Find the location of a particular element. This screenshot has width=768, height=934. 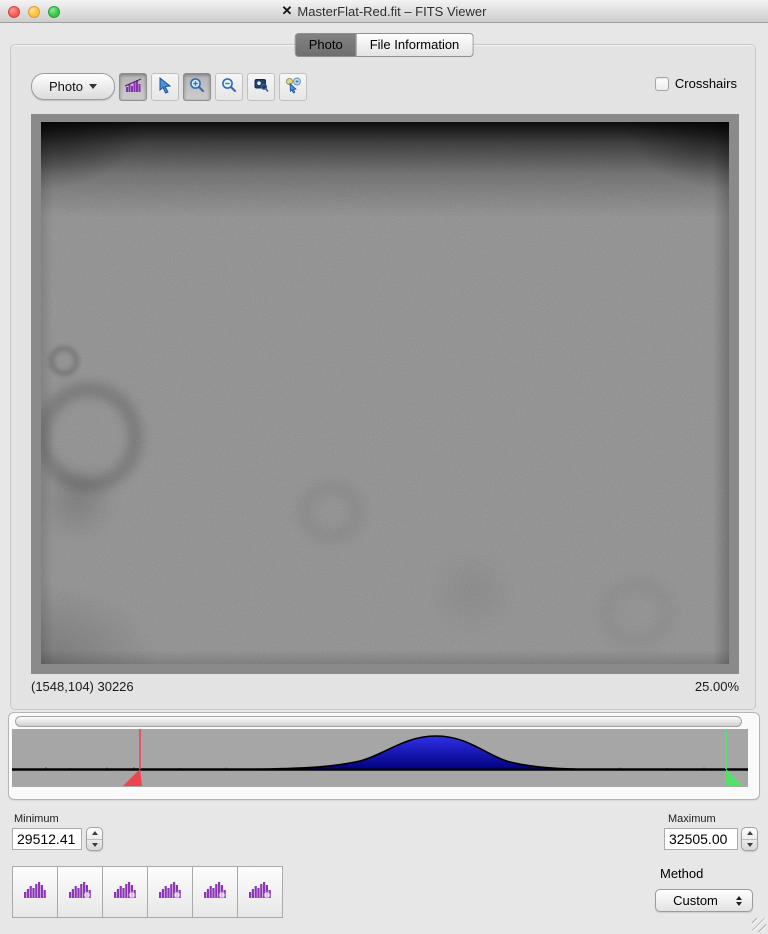

title-bar: ✕ MasterFlat-Red.fit – FITS Viewer is located at coordinates (384, 11).